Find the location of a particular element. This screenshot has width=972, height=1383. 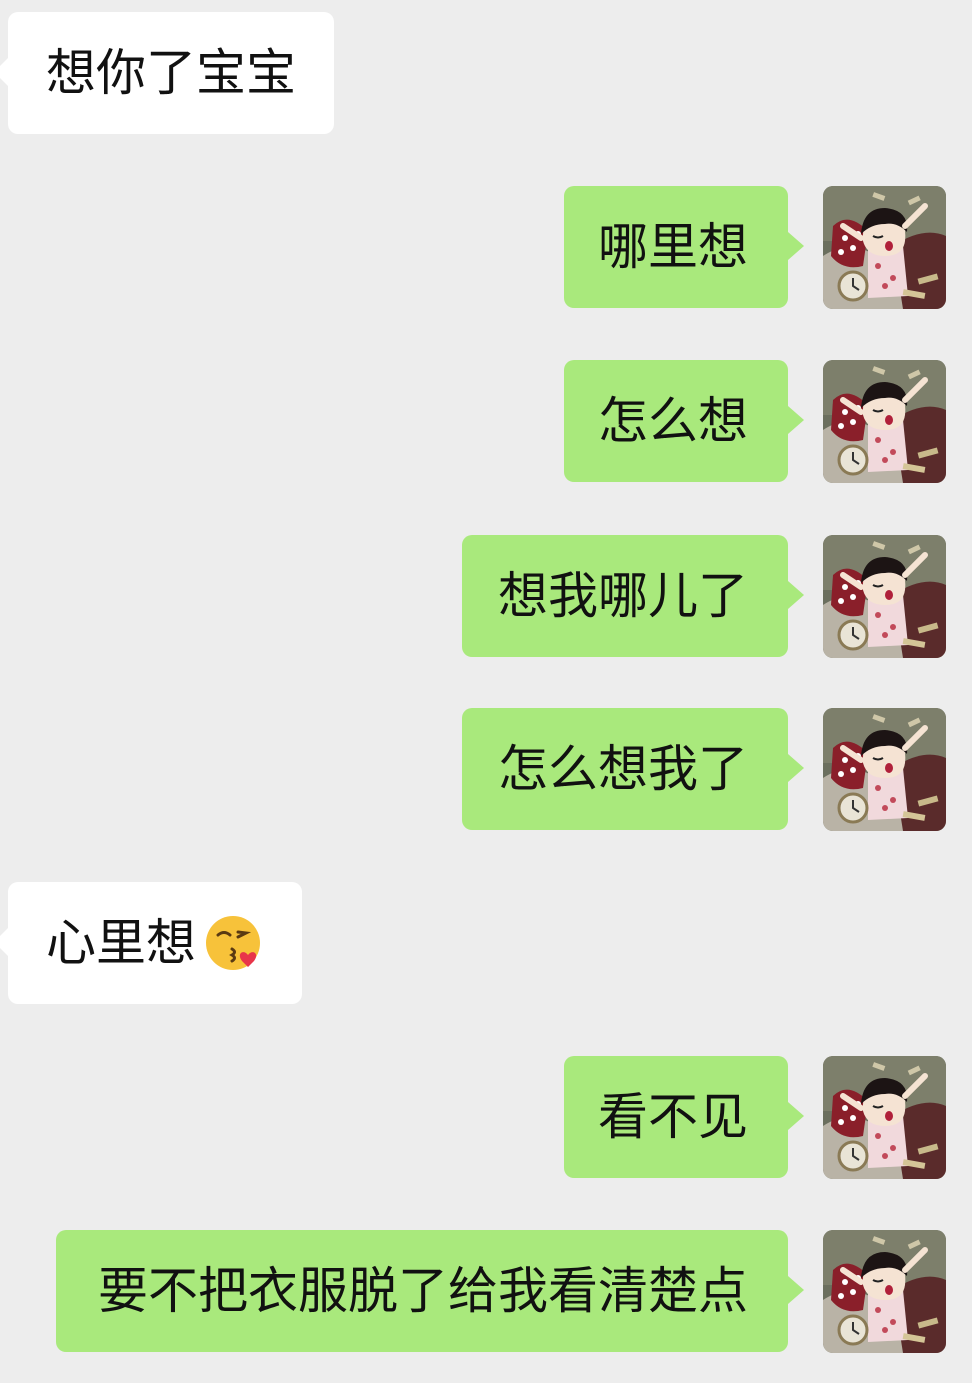

outgoing-message-bubble: 要不把衣服脱了给我看清楚点 is located at coordinates (430, 1291).